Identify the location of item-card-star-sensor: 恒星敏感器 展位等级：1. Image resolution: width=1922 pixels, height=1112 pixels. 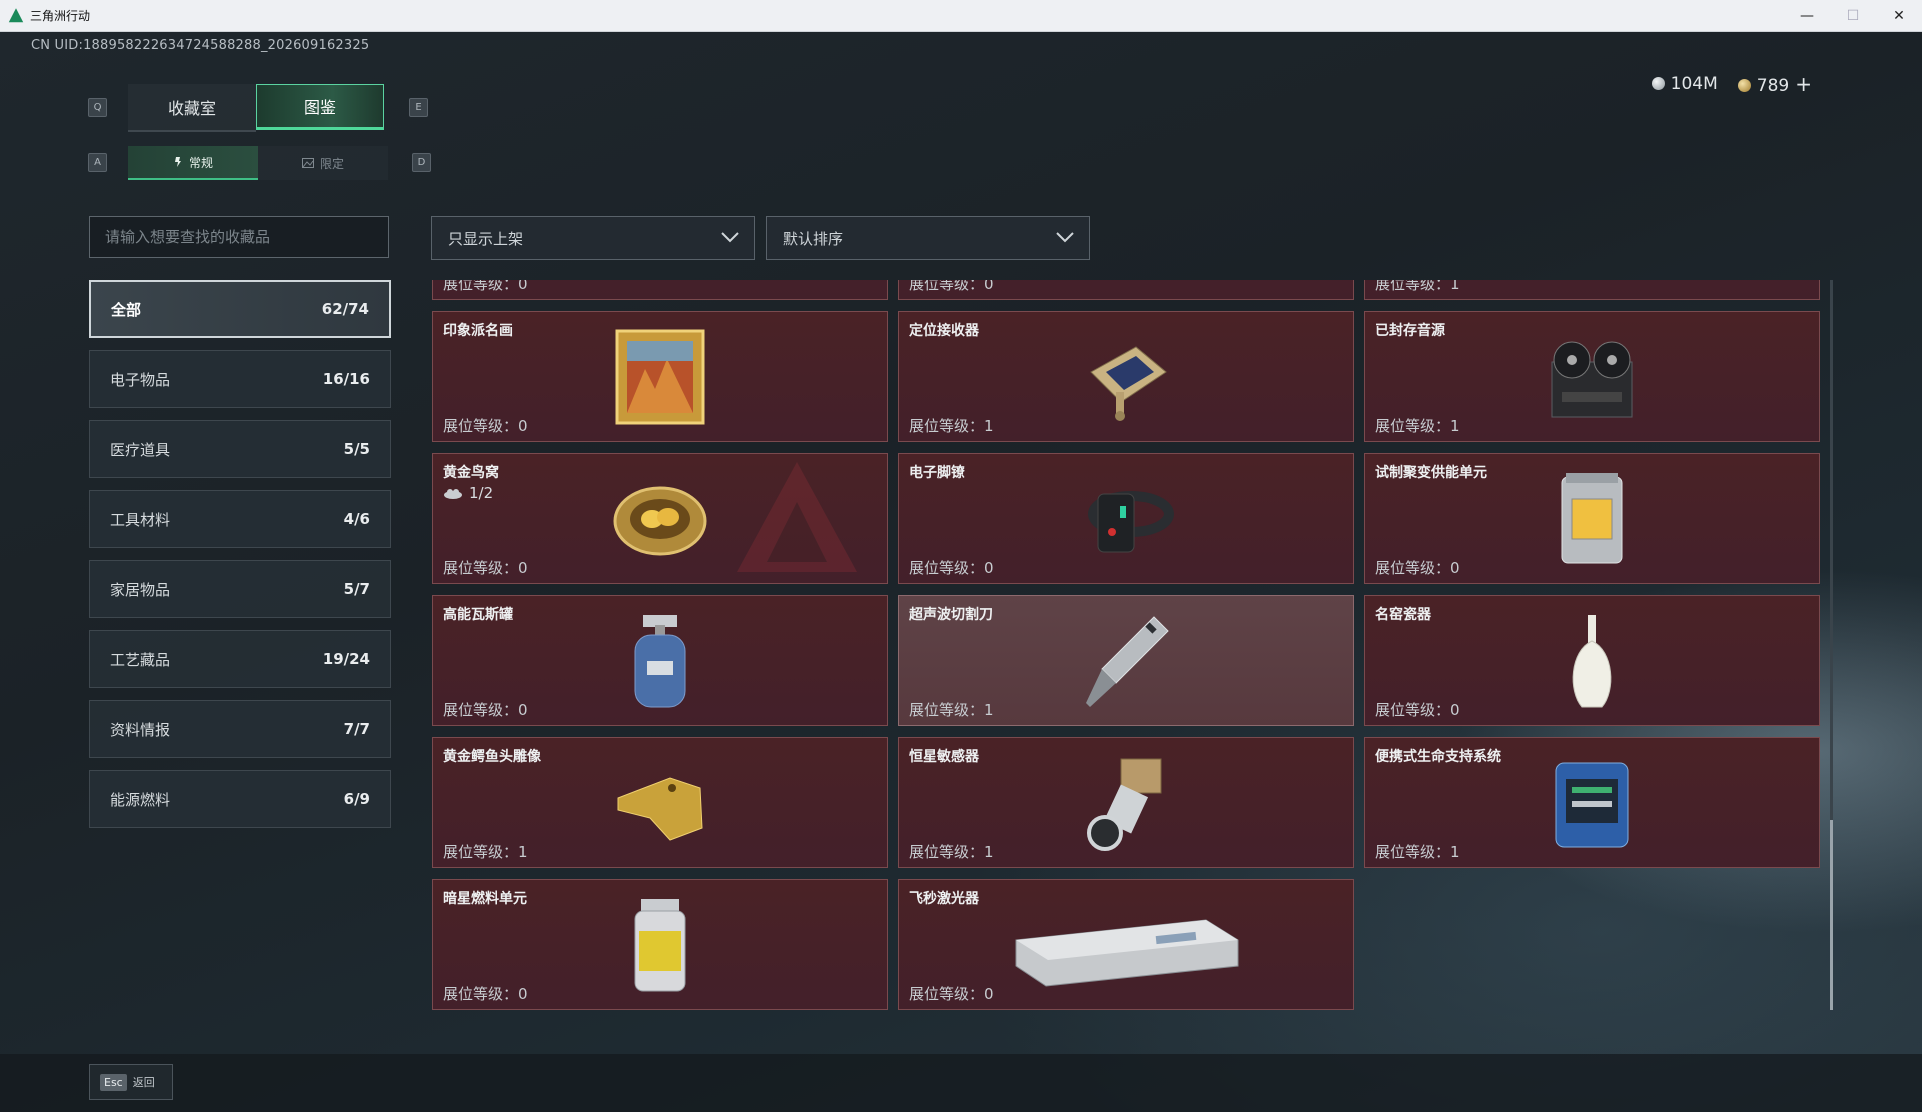
(1126, 802).